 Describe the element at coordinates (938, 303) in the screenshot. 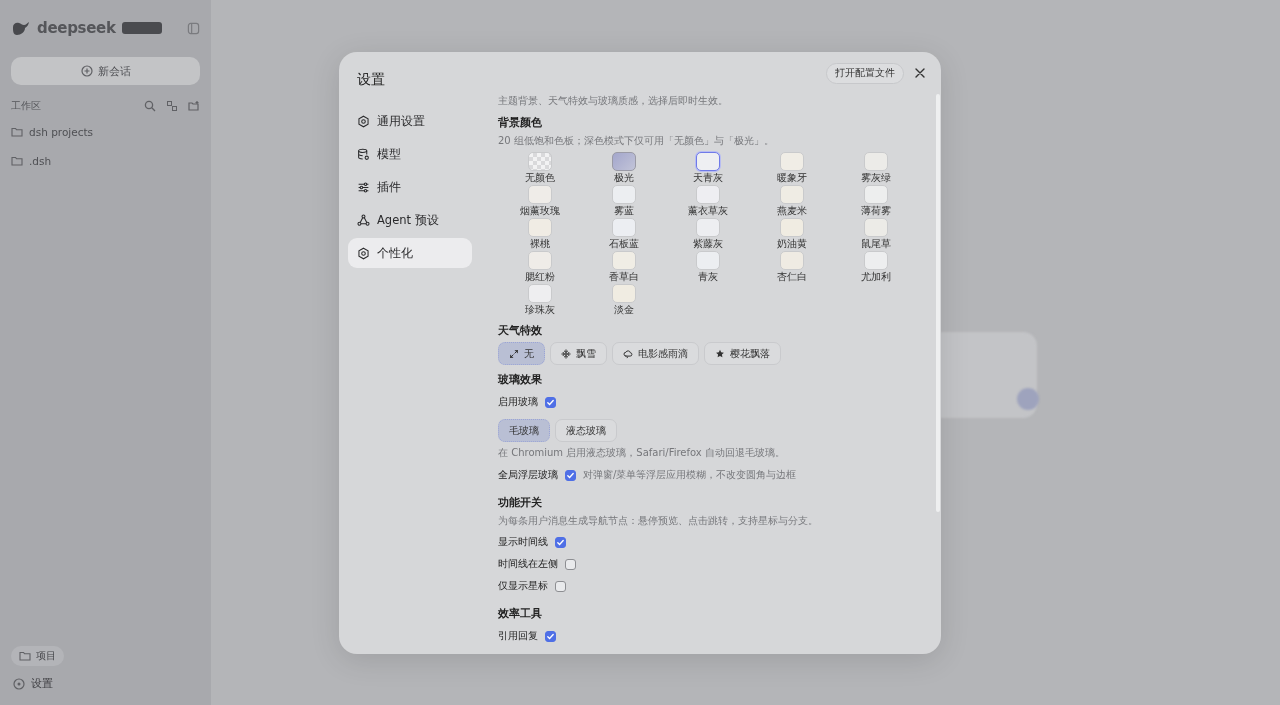

I see `scrollbar-thumb` at that location.